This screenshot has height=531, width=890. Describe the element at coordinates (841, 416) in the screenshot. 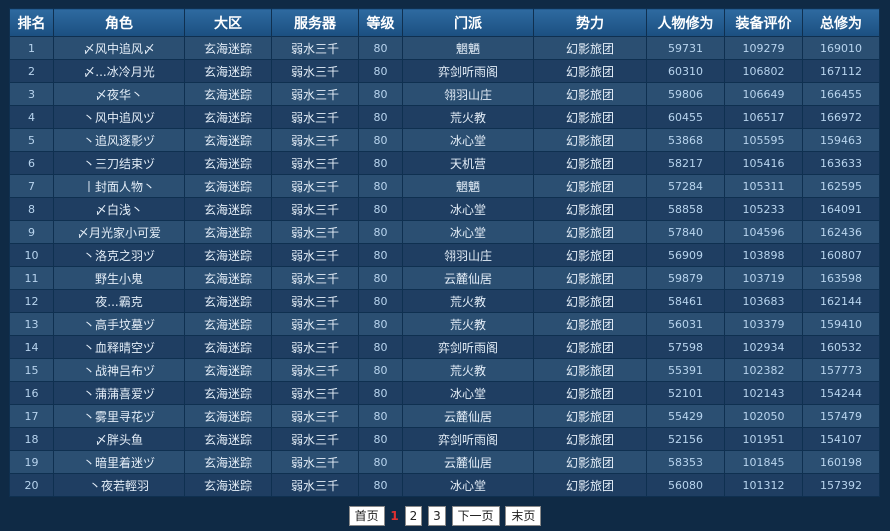

I see `total-cultivation-cell: 157479` at that location.